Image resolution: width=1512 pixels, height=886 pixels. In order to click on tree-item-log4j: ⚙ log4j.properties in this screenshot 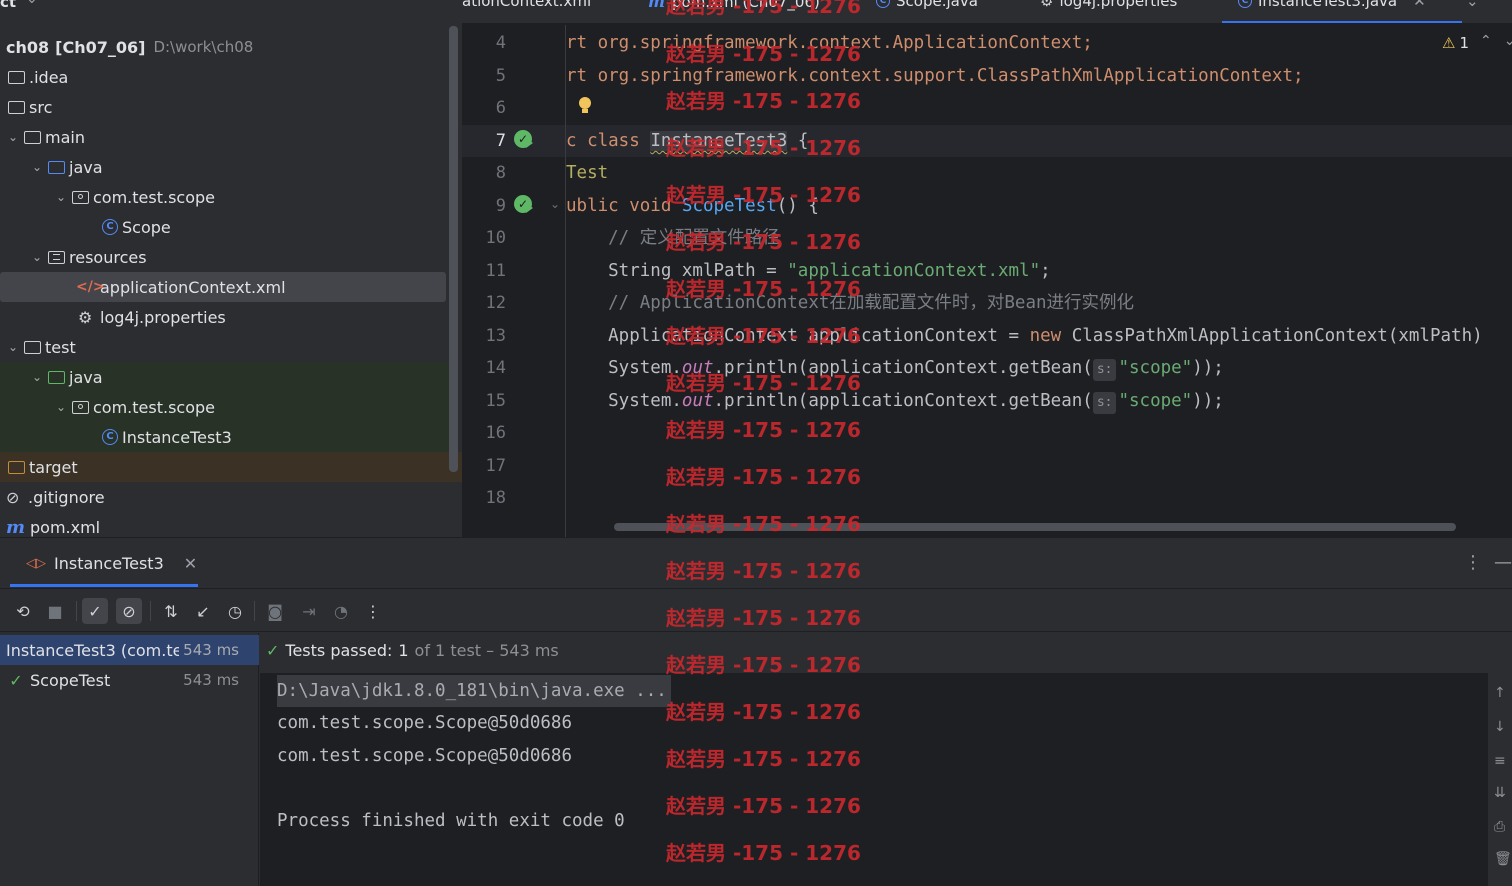, I will do `click(225, 317)`.